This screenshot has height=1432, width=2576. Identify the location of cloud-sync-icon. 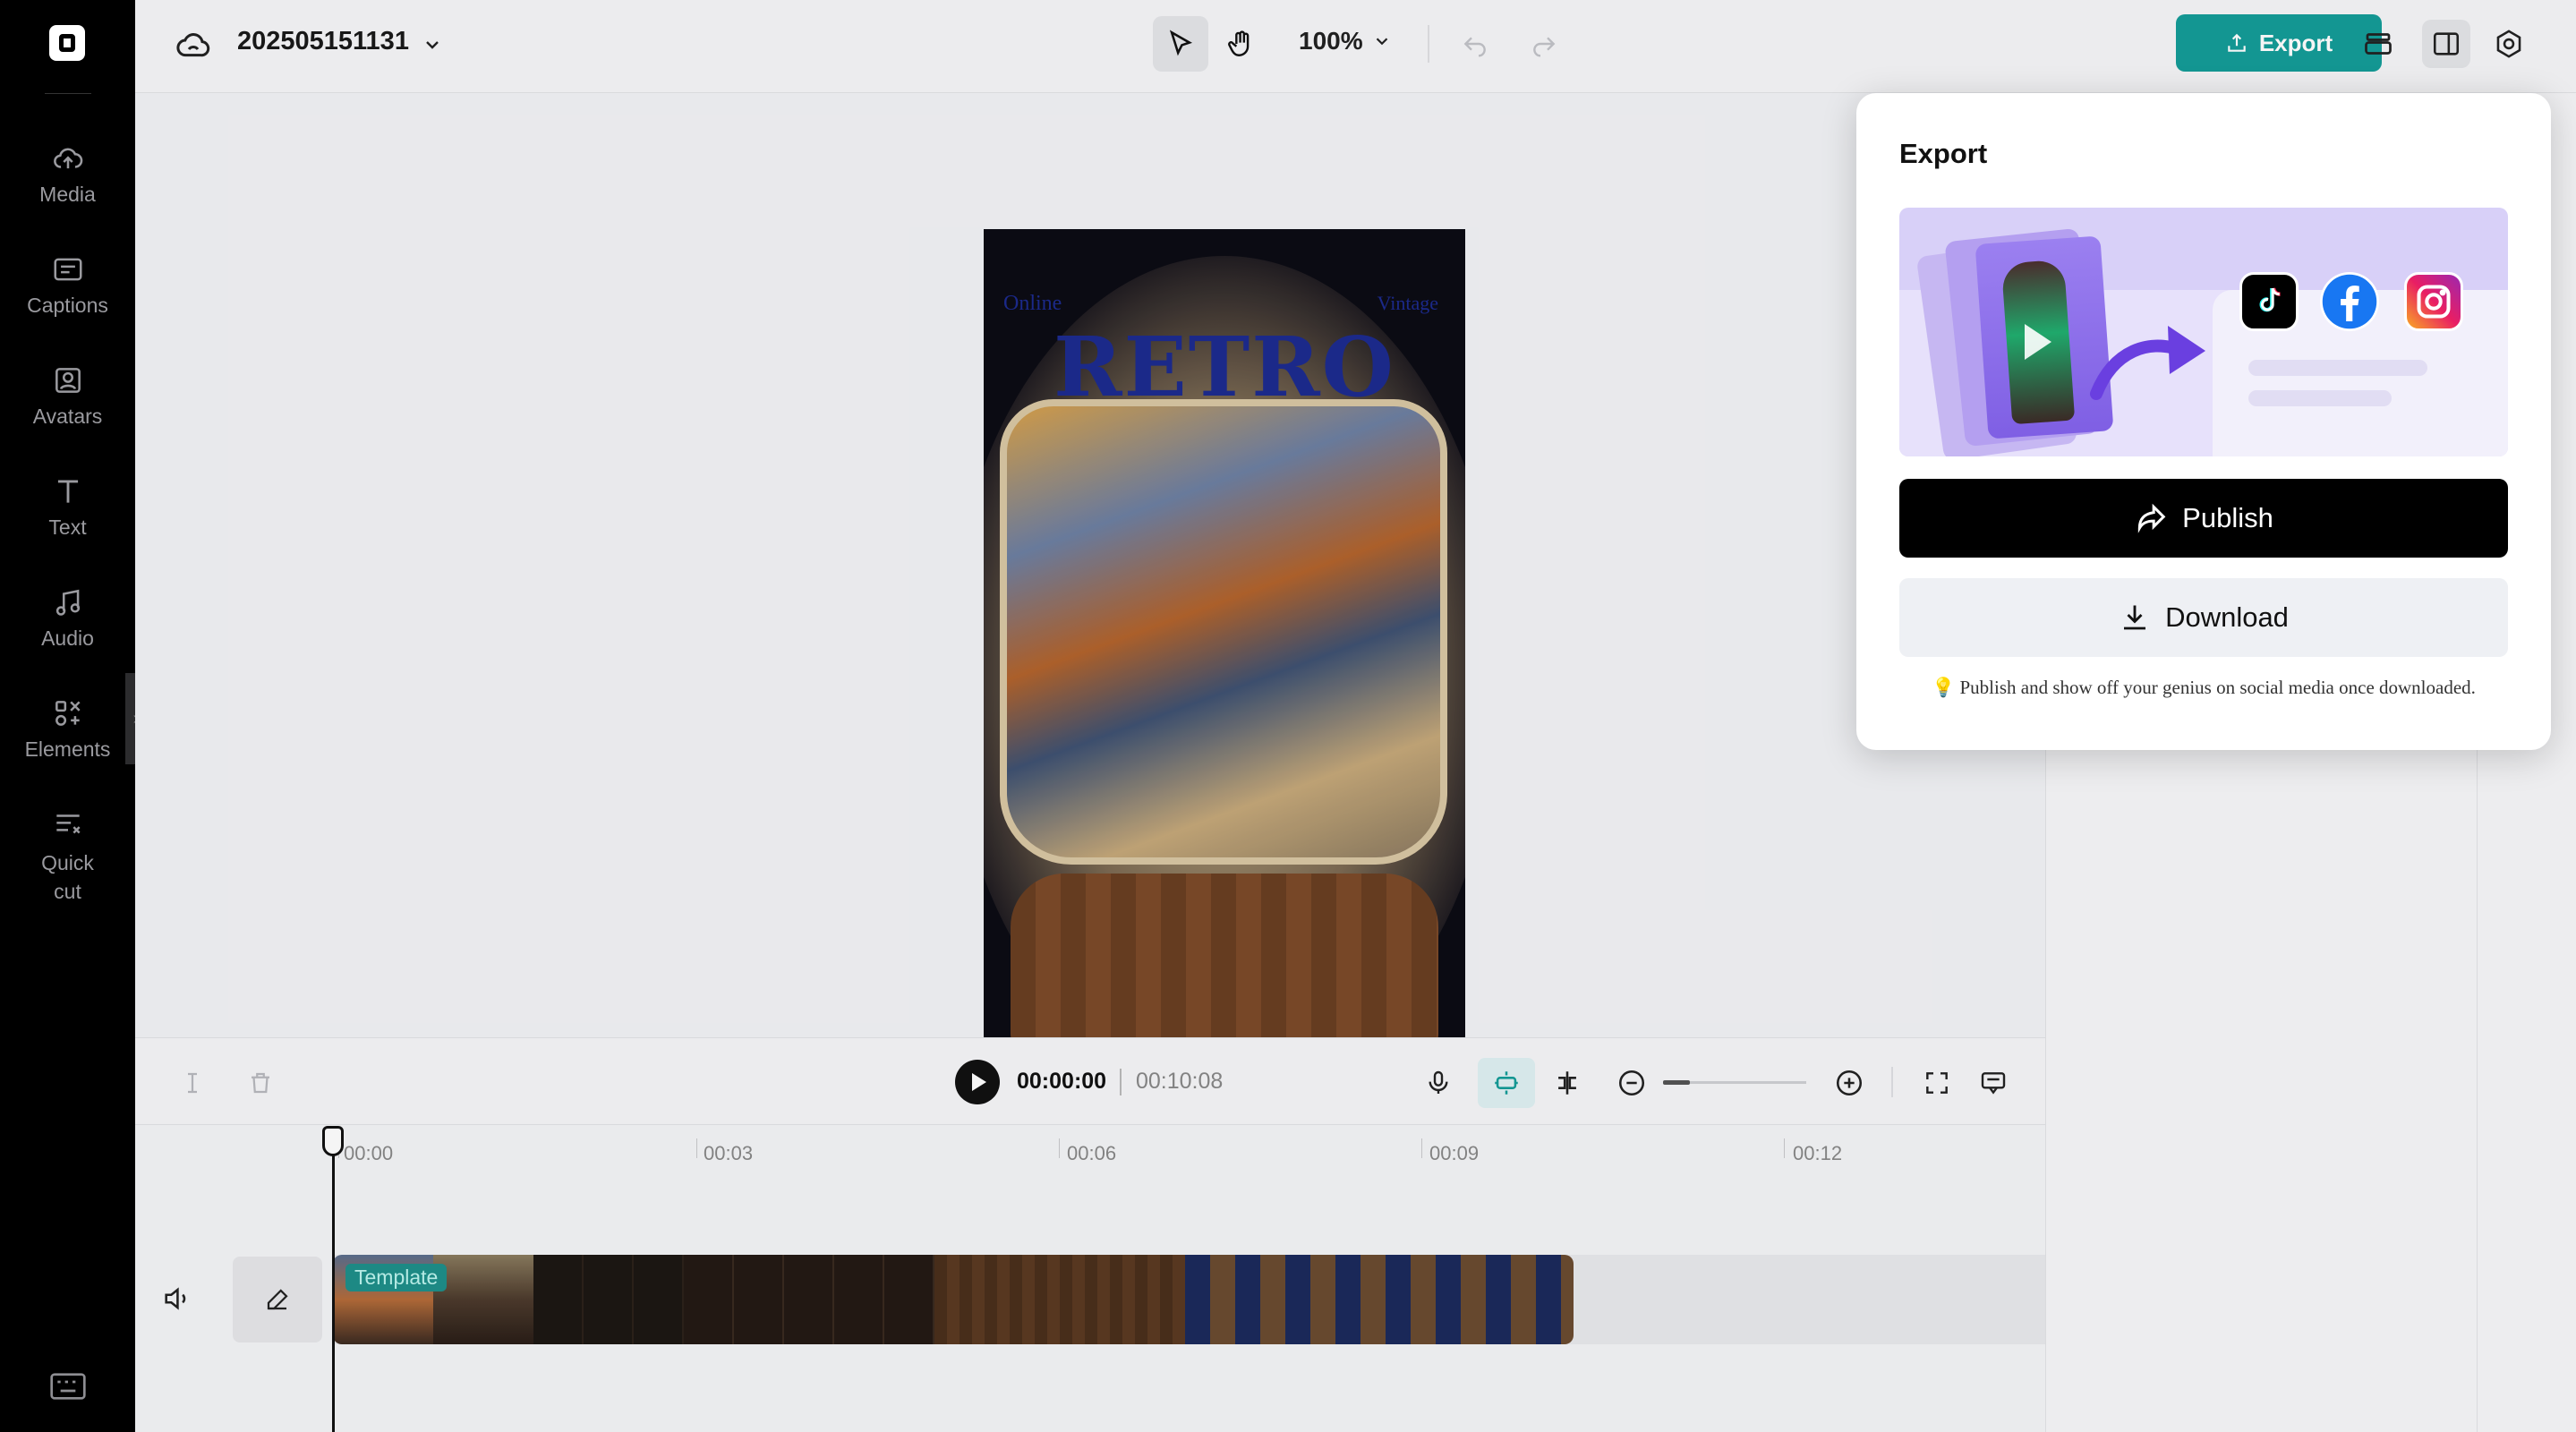
(193, 45).